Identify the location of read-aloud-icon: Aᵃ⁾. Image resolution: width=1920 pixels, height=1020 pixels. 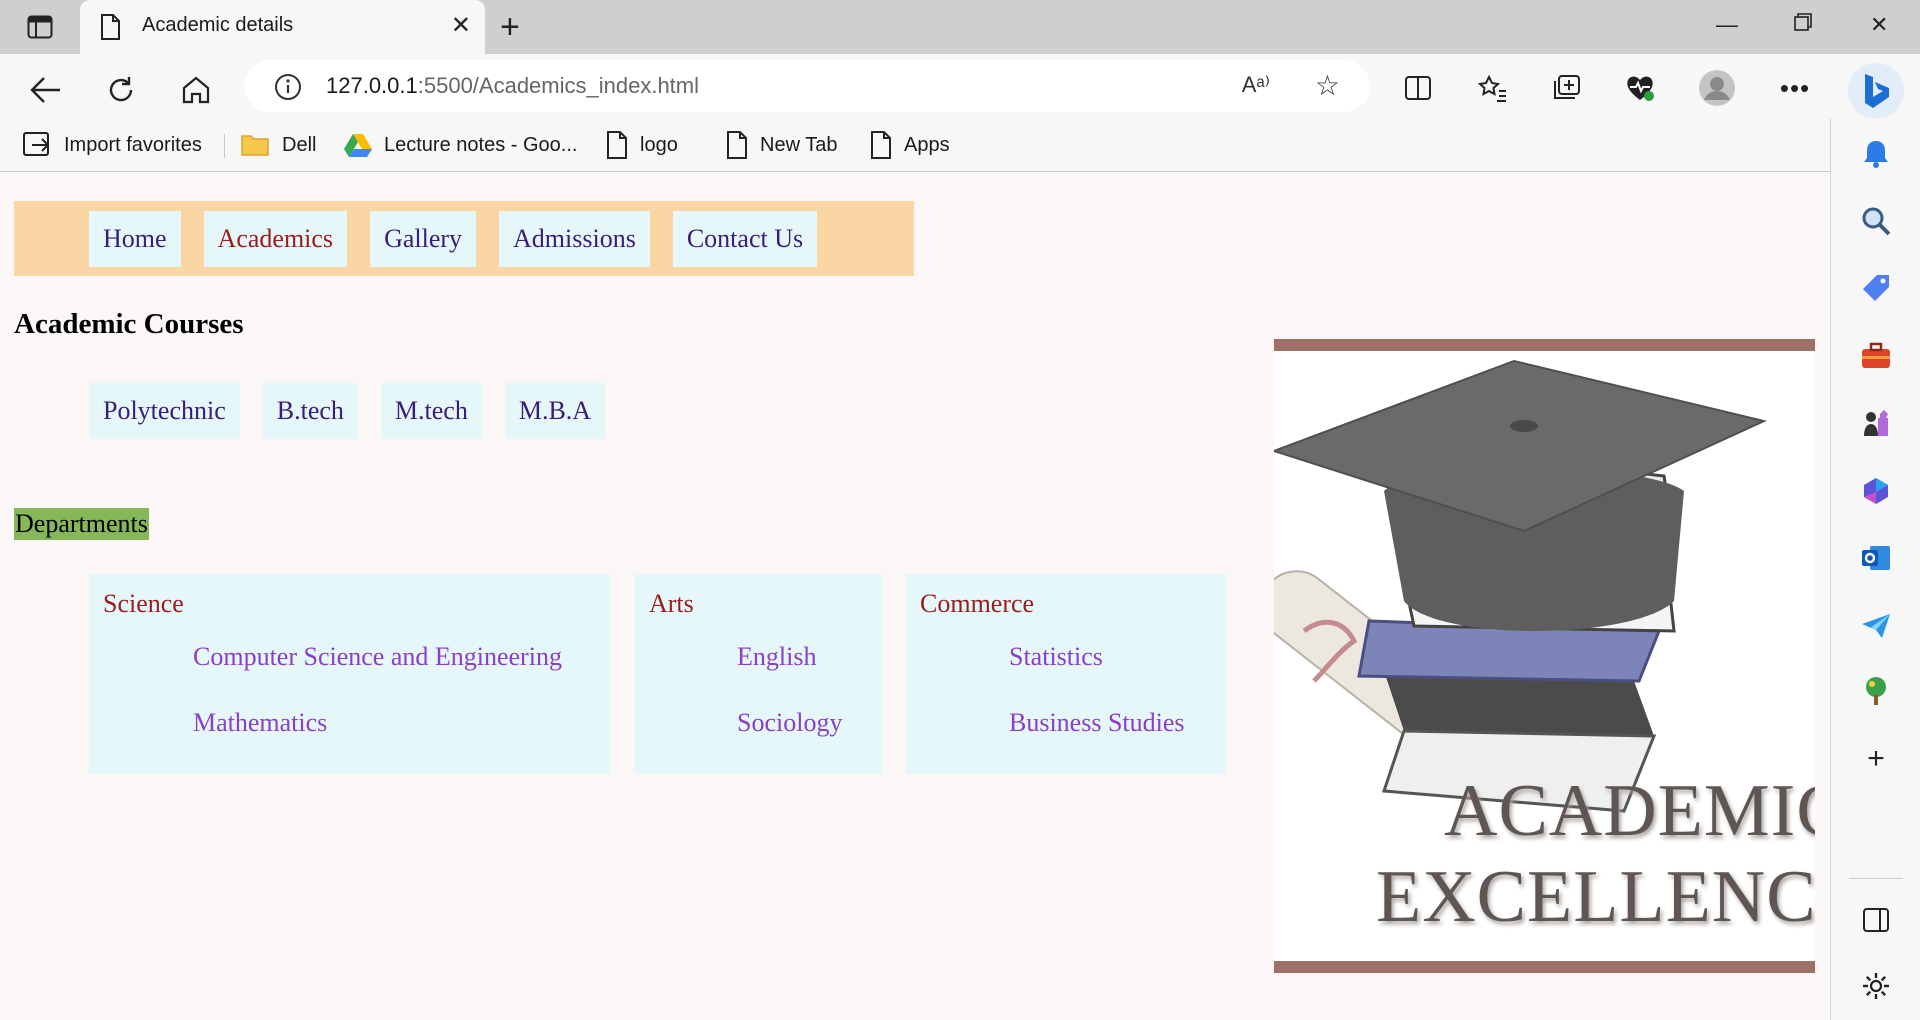
(1256, 85).